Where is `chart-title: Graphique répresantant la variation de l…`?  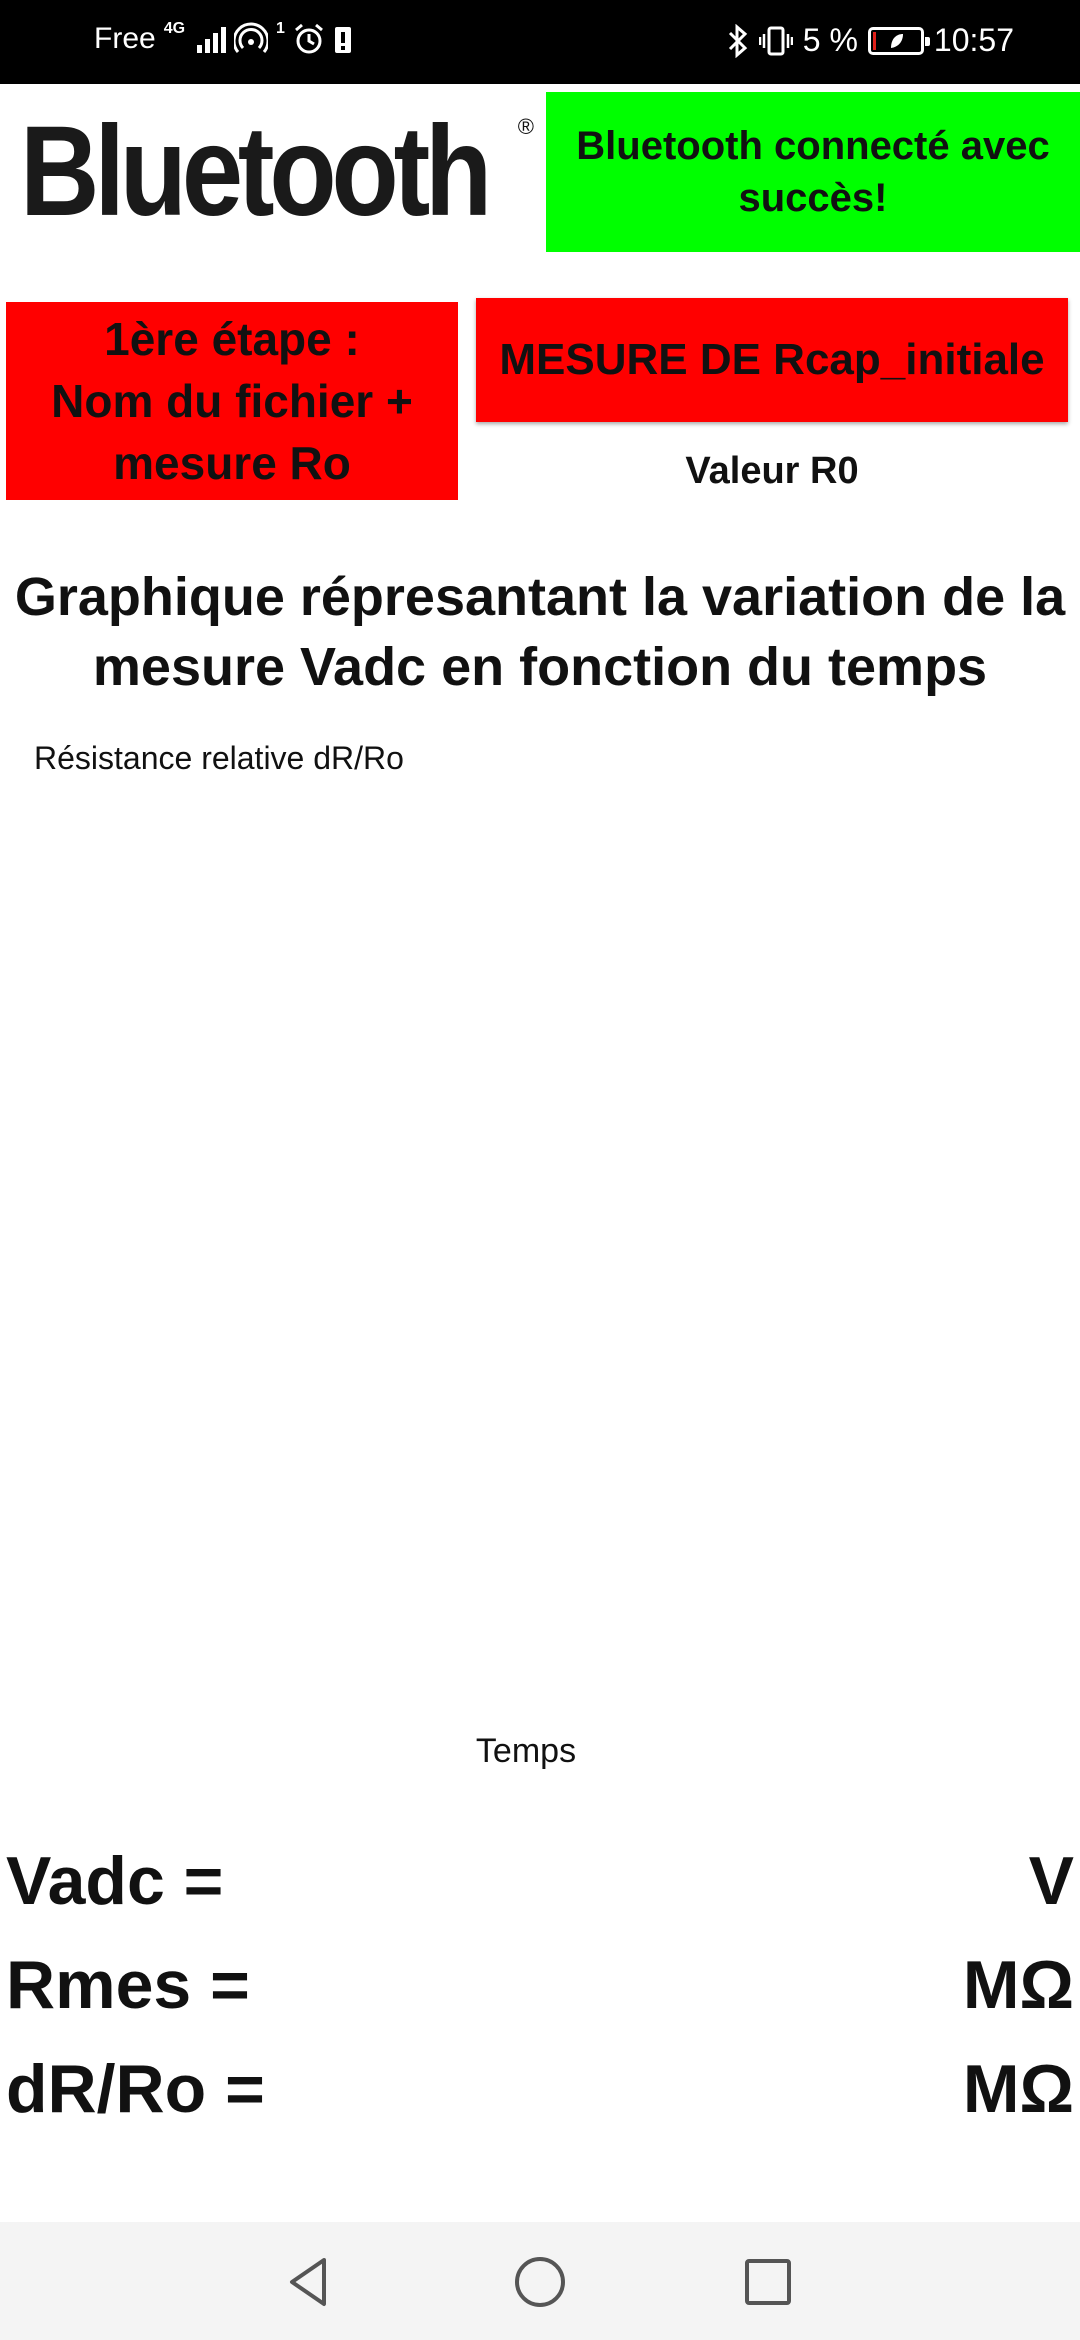 chart-title: Graphique répresantant la variation de l… is located at coordinates (540, 632).